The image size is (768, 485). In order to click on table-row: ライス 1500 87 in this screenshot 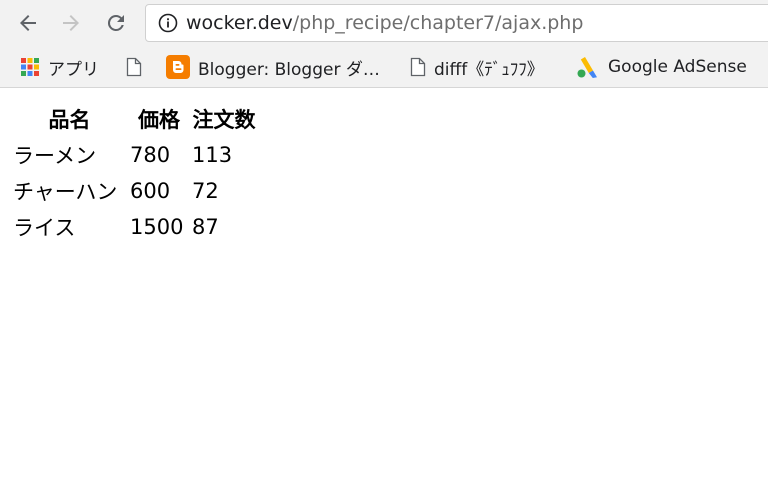, I will do `click(134, 227)`.